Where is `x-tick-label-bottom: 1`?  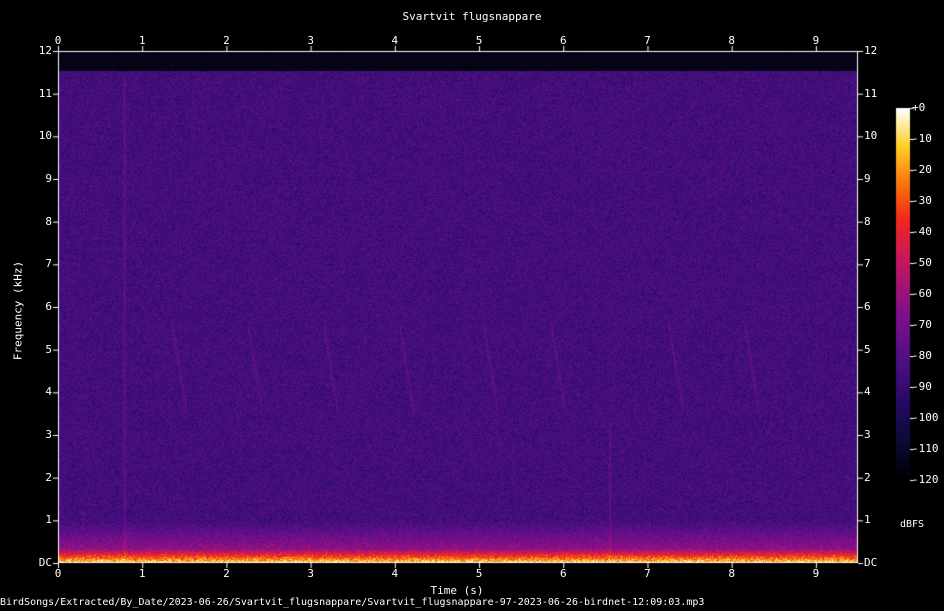
x-tick-label-bottom: 1 is located at coordinates (142, 573).